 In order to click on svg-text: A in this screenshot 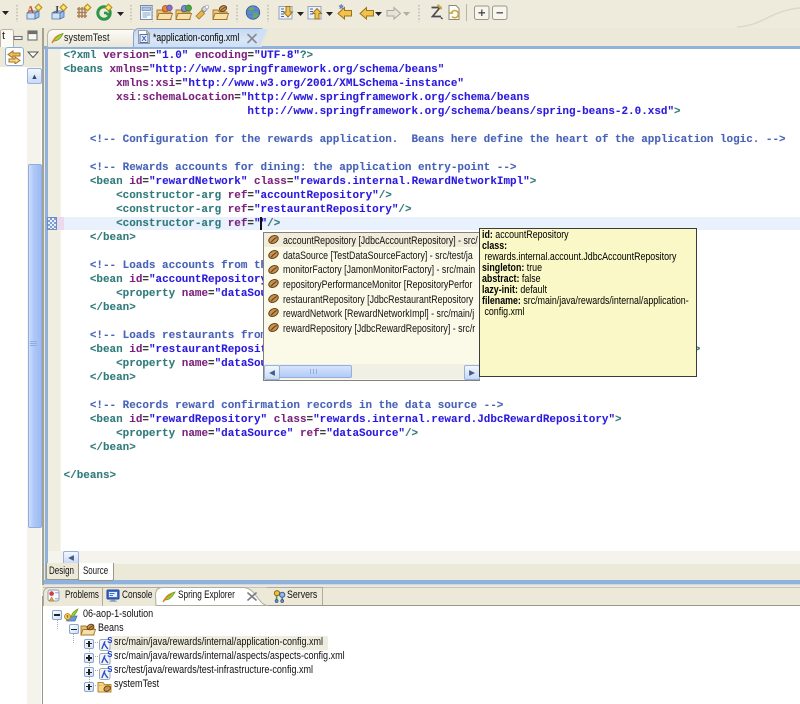, I will do `click(31, 10)`.